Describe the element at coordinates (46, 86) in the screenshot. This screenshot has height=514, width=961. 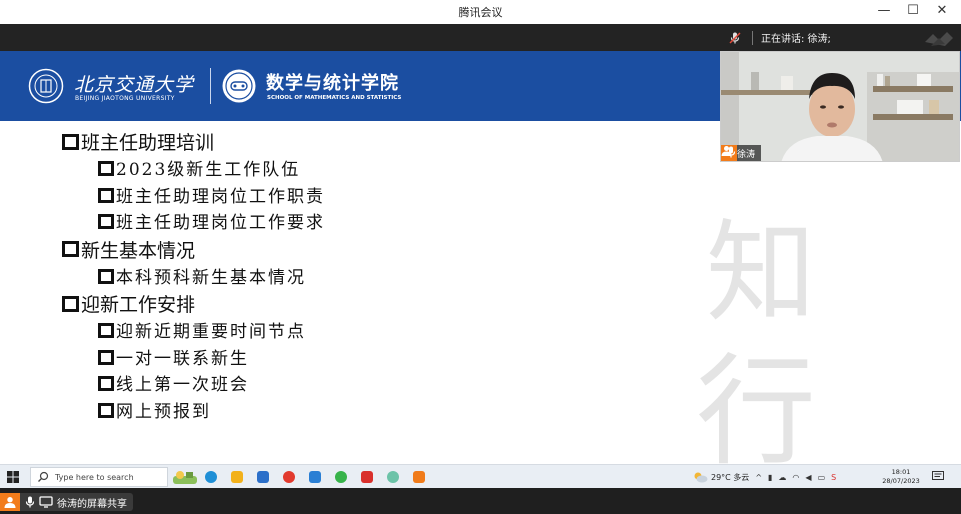
I see `university-seal-icon` at that location.